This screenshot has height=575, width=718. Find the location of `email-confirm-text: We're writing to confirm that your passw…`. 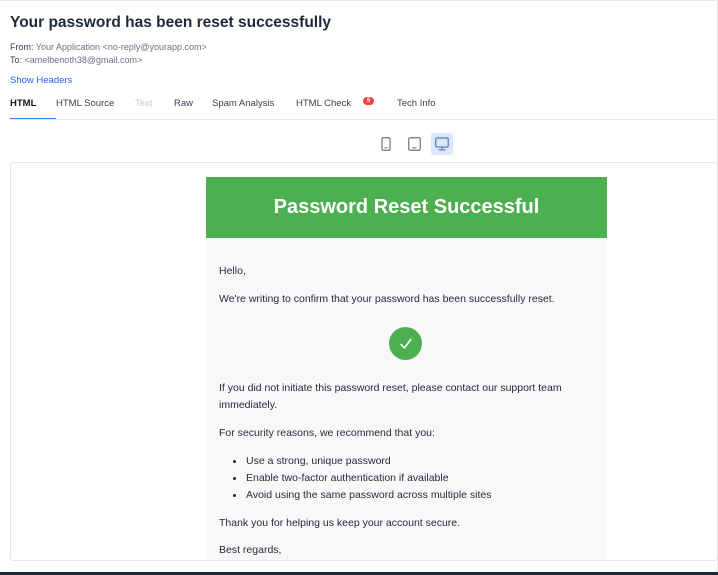

email-confirm-text: We're writing to confirm that your passw… is located at coordinates (387, 299).